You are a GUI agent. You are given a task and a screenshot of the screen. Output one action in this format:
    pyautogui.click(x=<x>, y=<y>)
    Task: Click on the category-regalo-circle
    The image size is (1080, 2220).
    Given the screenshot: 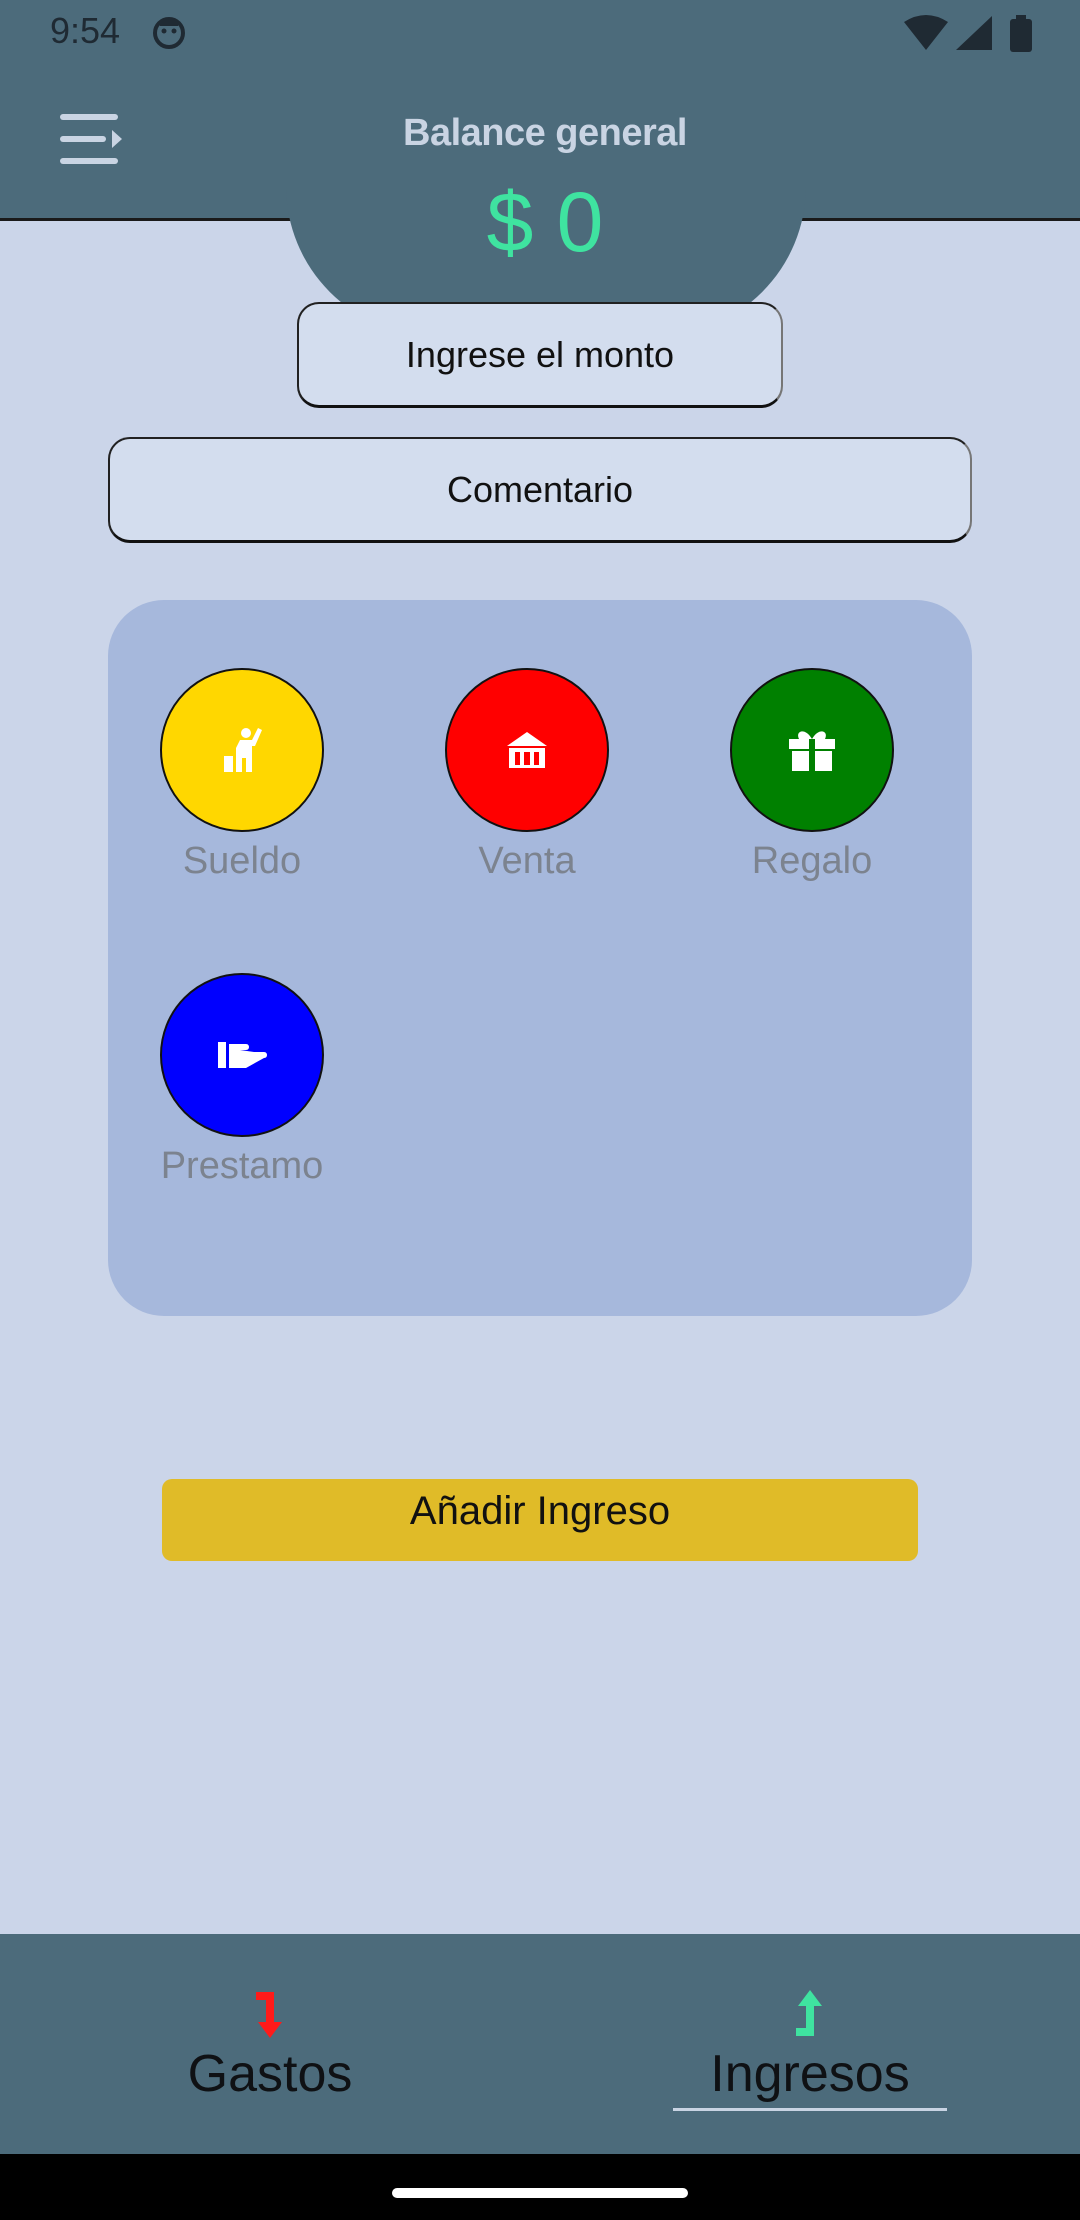 What is the action you would take?
    pyautogui.click(x=812, y=750)
    